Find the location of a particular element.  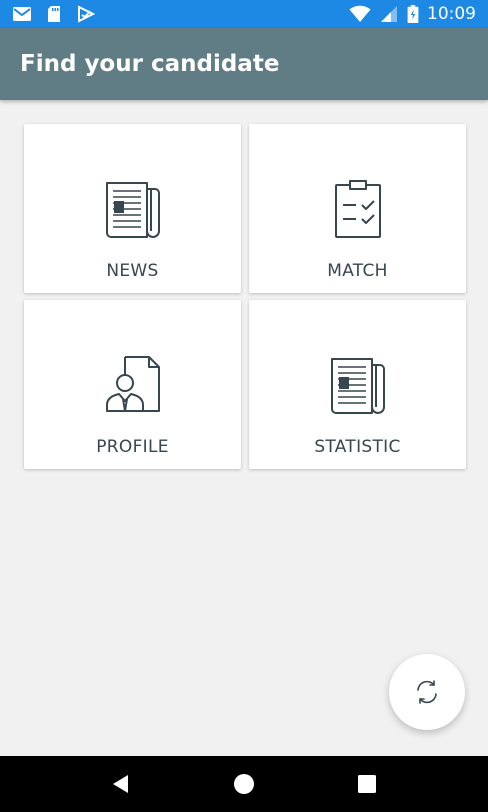

page-title: Find your candidate is located at coordinates (150, 64).